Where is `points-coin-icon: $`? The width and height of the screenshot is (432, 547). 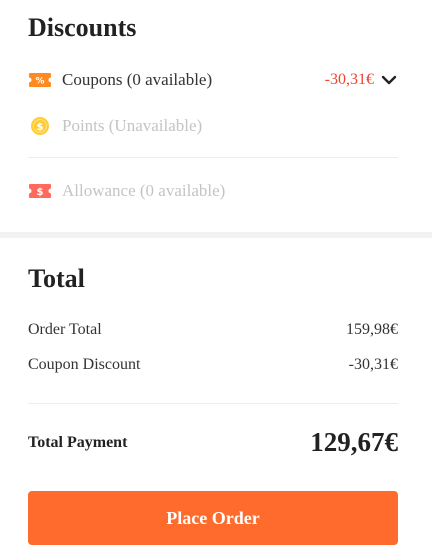
points-coin-icon: $ is located at coordinates (40, 126).